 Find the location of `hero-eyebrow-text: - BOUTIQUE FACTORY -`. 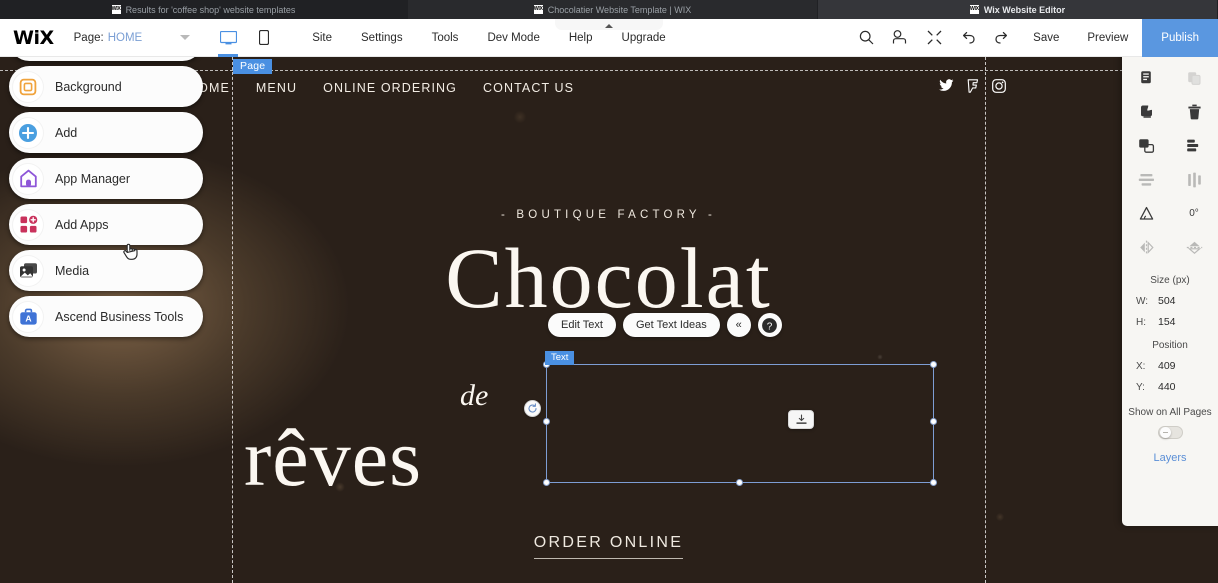

hero-eyebrow-text: - BOUTIQUE FACTORY - is located at coordinates (608, 215).